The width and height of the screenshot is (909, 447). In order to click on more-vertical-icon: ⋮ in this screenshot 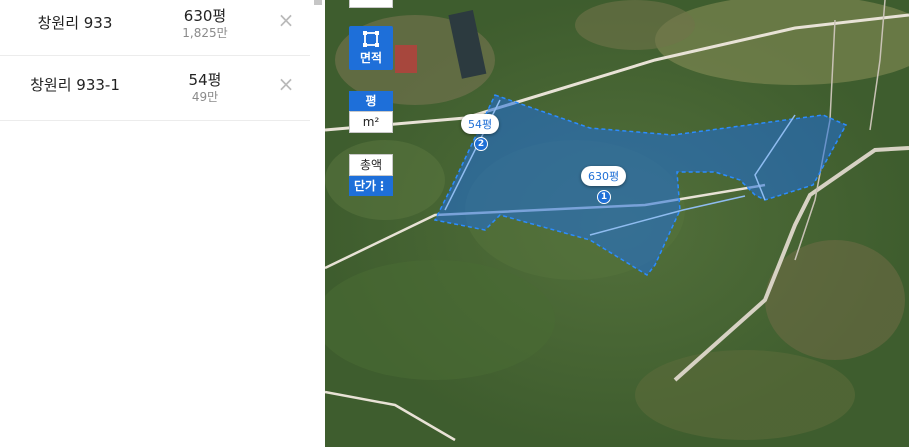, I will do `click(382, 186)`.